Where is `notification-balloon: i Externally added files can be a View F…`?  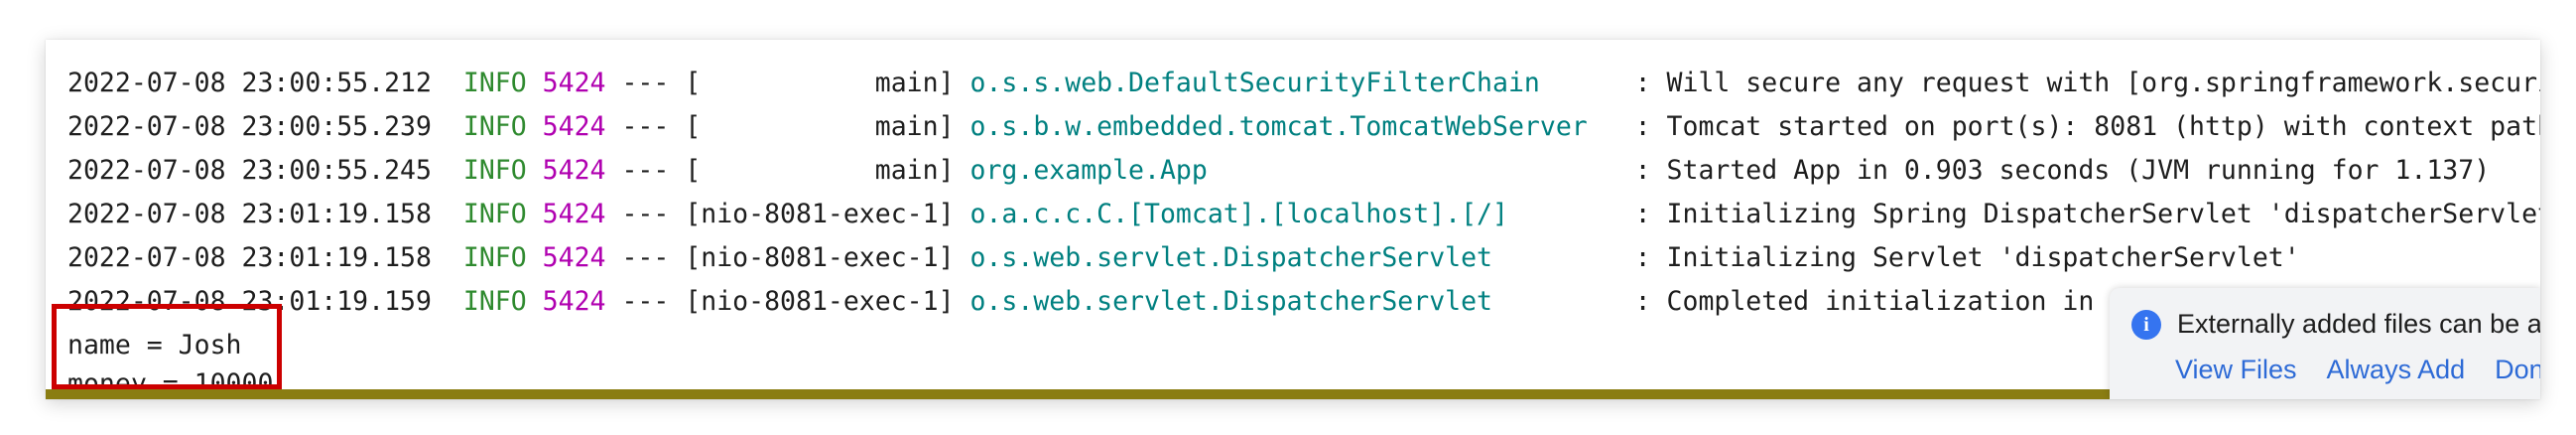
notification-balloon: i Externally added files can be a View F… is located at coordinates (2325, 343).